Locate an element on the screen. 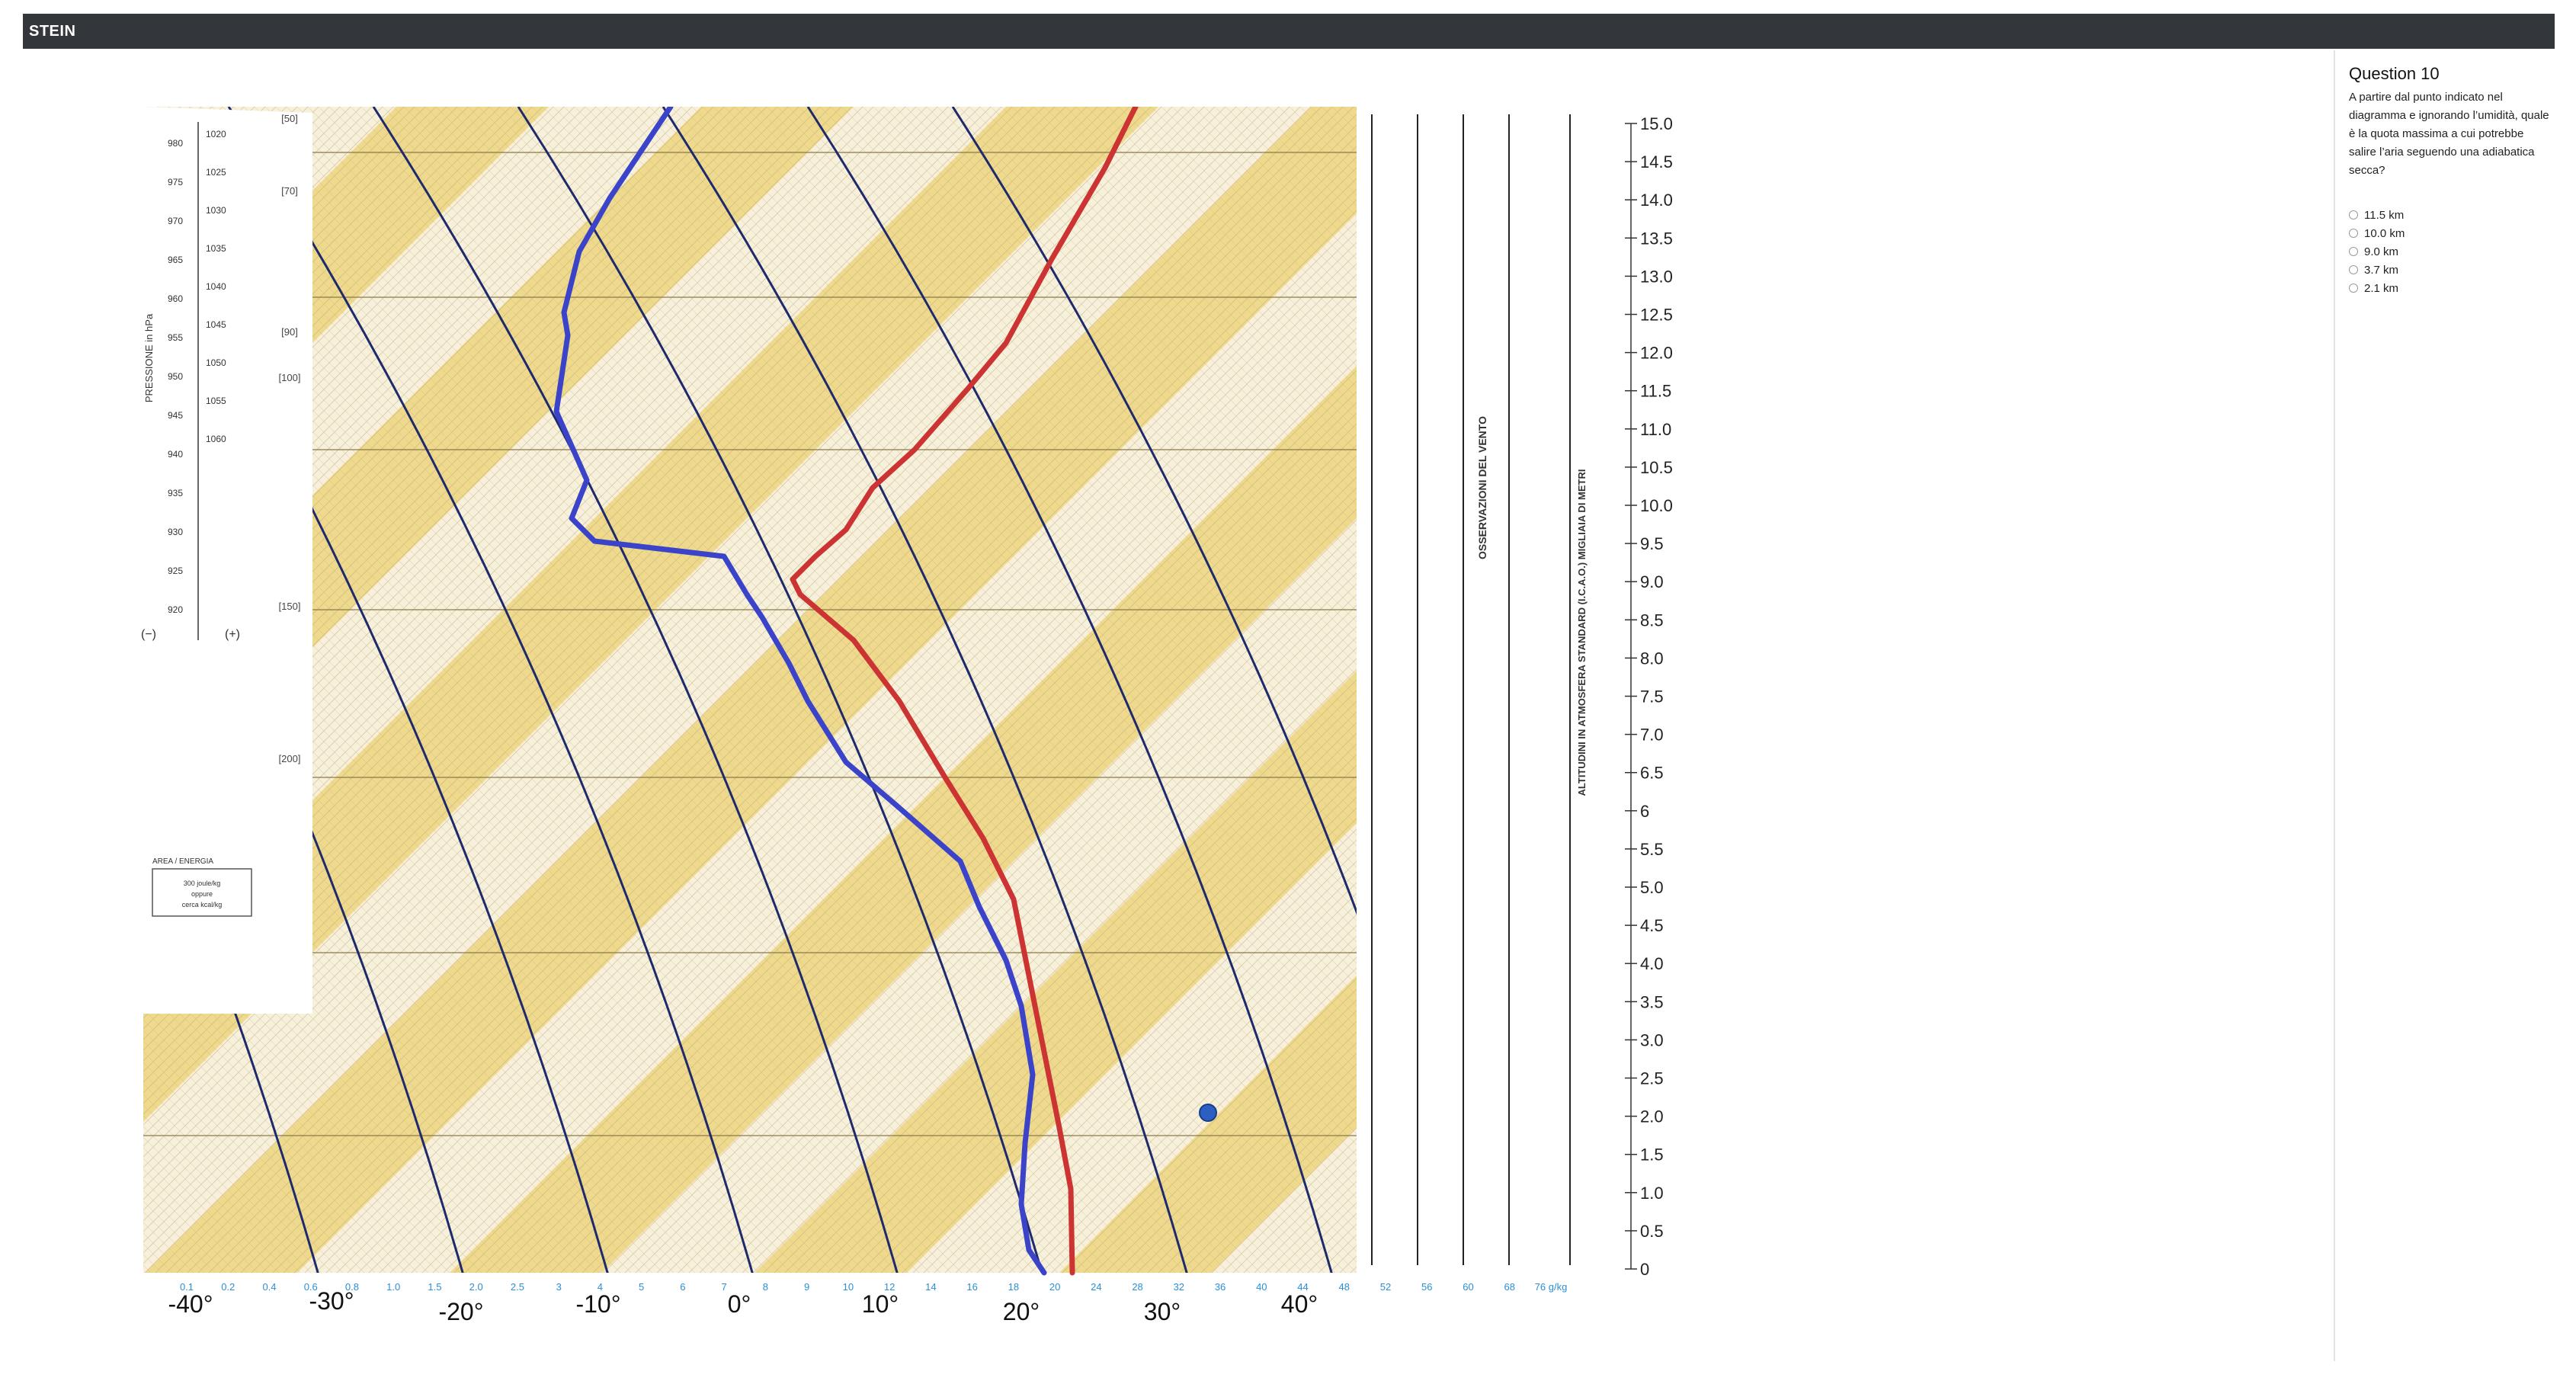 Image resolution: width=2576 pixels, height=1381 pixels. temperature-label: 40° is located at coordinates (1299, 1304).